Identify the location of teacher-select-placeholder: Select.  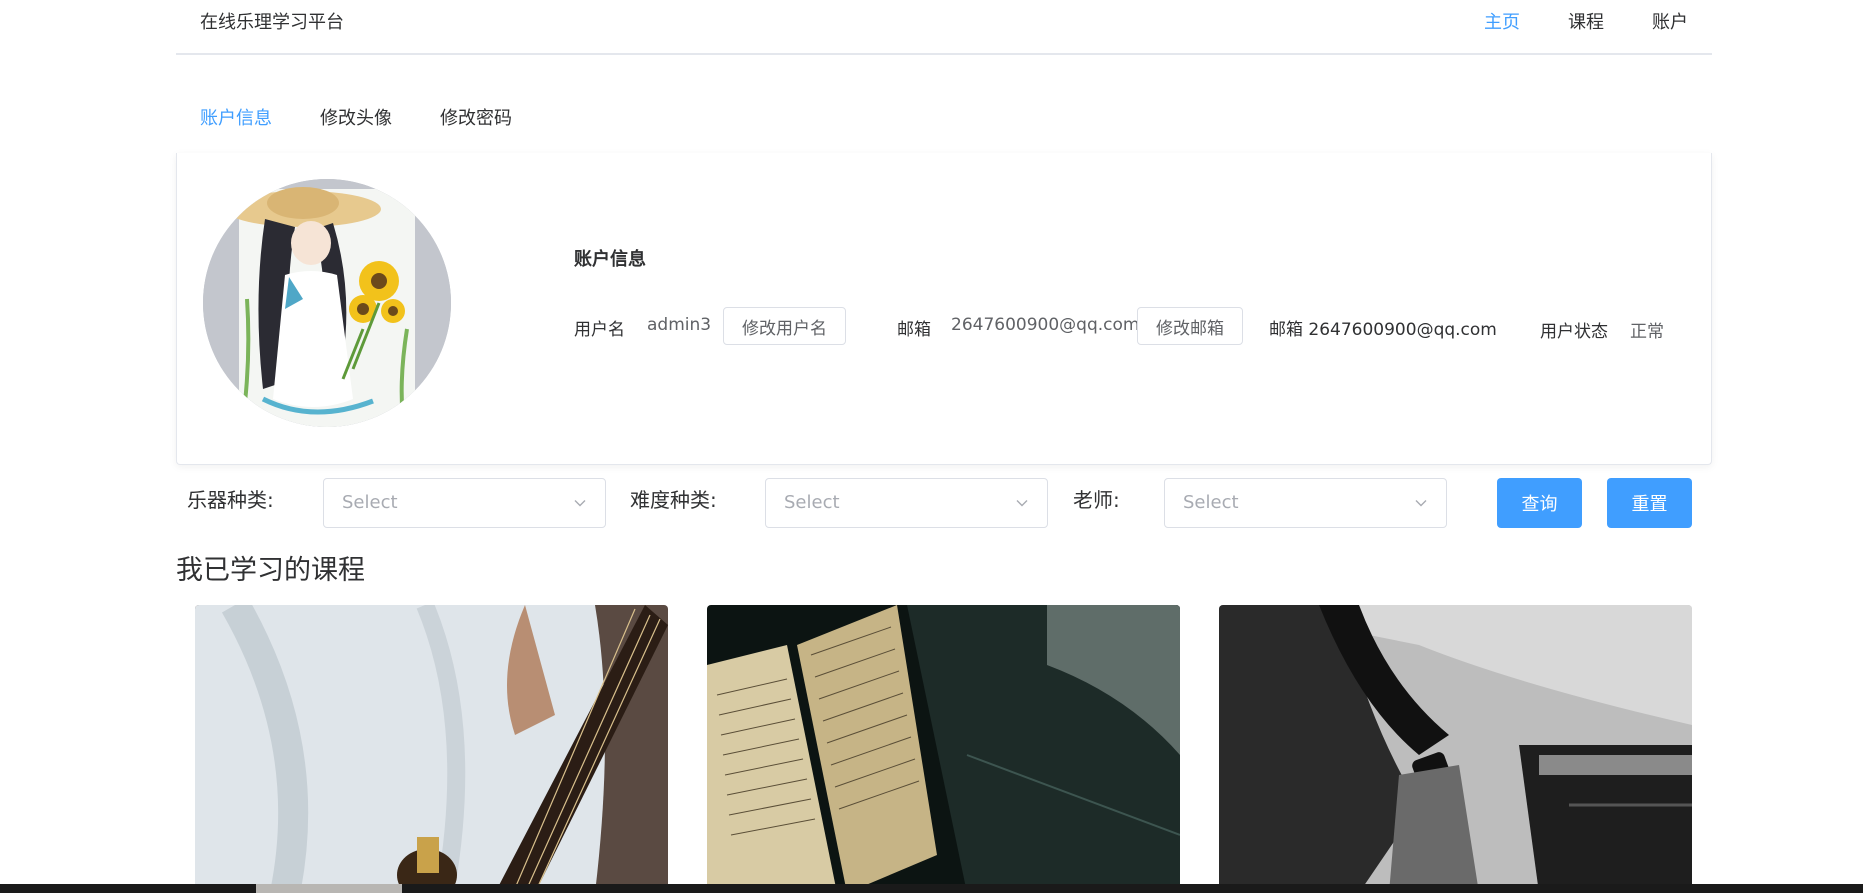
(1211, 502).